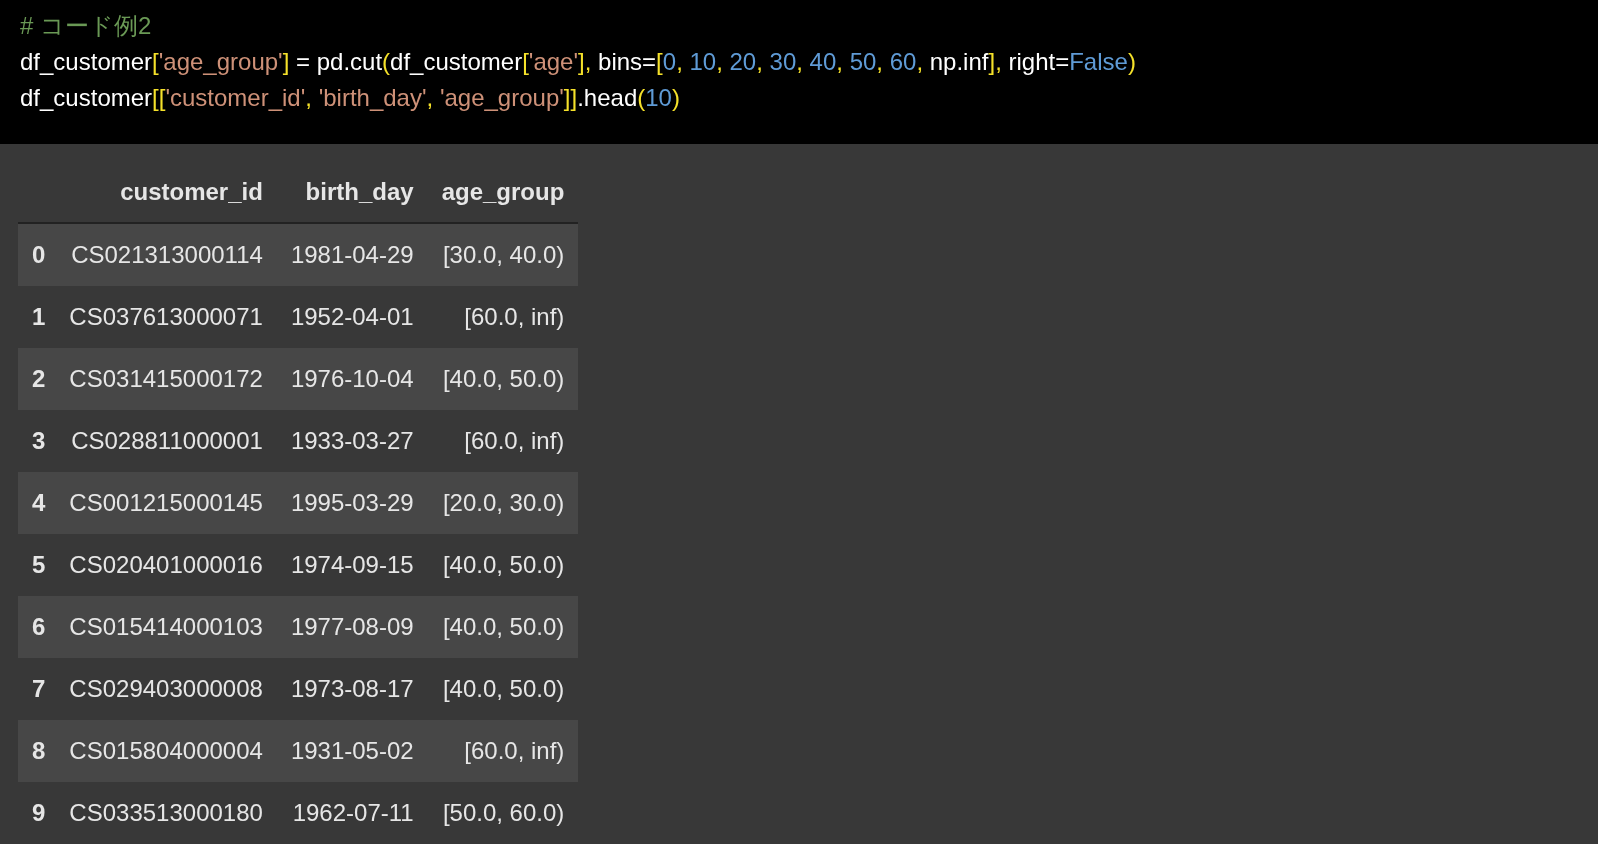 The height and width of the screenshot is (844, 1598). I want to click on row-index: 3, so click(37, 441).